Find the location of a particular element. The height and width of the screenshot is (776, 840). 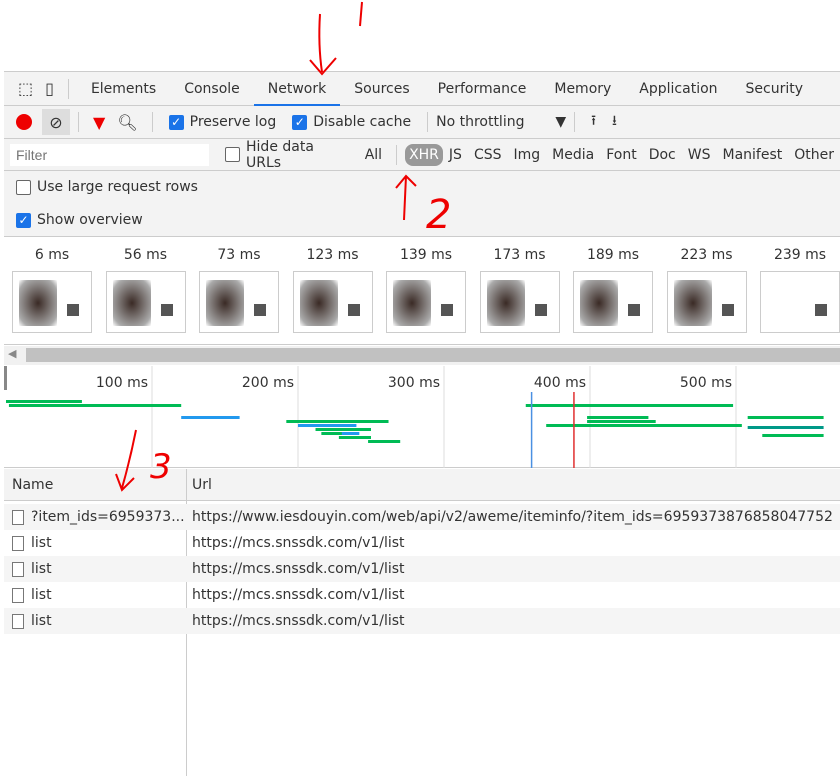

throttling-select: No throttling ▼ is located at coordinates (501, 122).